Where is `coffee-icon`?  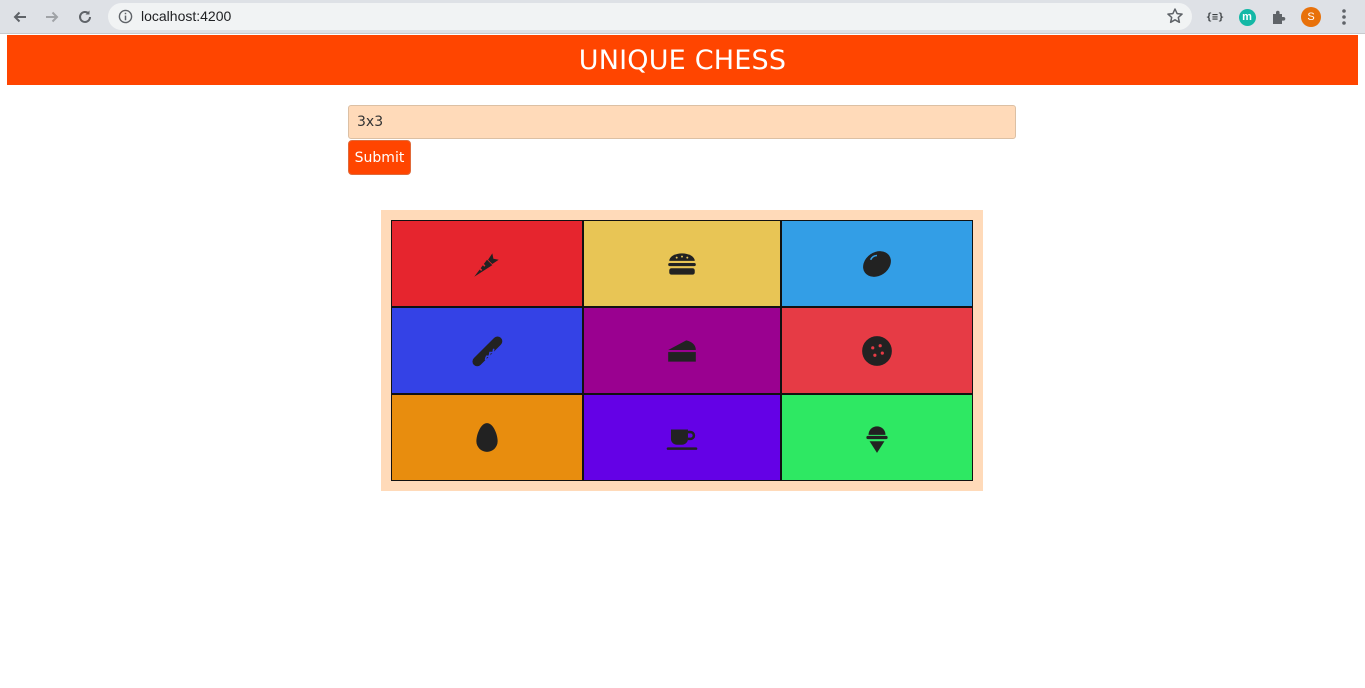 coffee-icon is located at coordinates (682, 439).